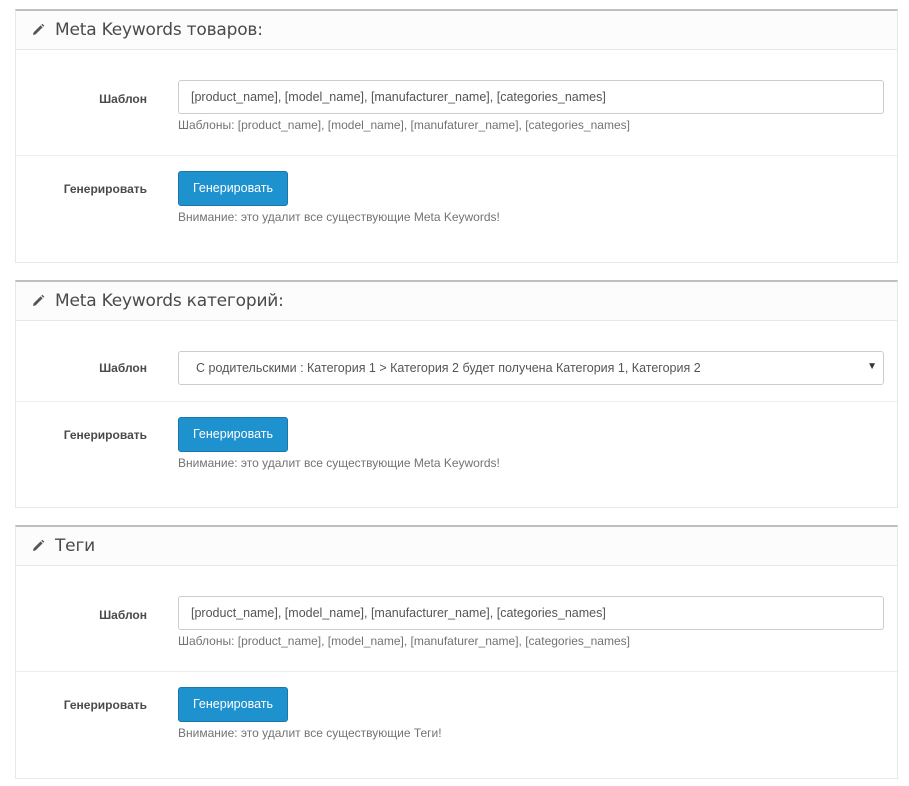  What do you see at coordinates (872, 366) in the screenshot?
I see `caret-down-icon: ▼` at bounding box center [872, 366].